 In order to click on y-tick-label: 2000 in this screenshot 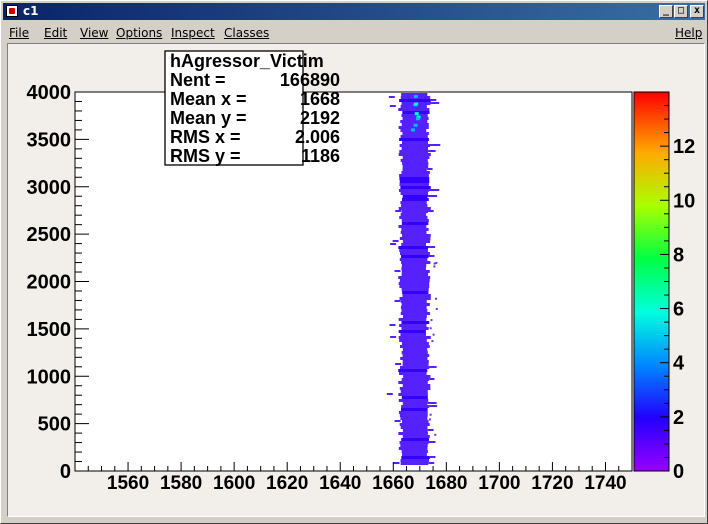, I will do `click(49, 283)`.